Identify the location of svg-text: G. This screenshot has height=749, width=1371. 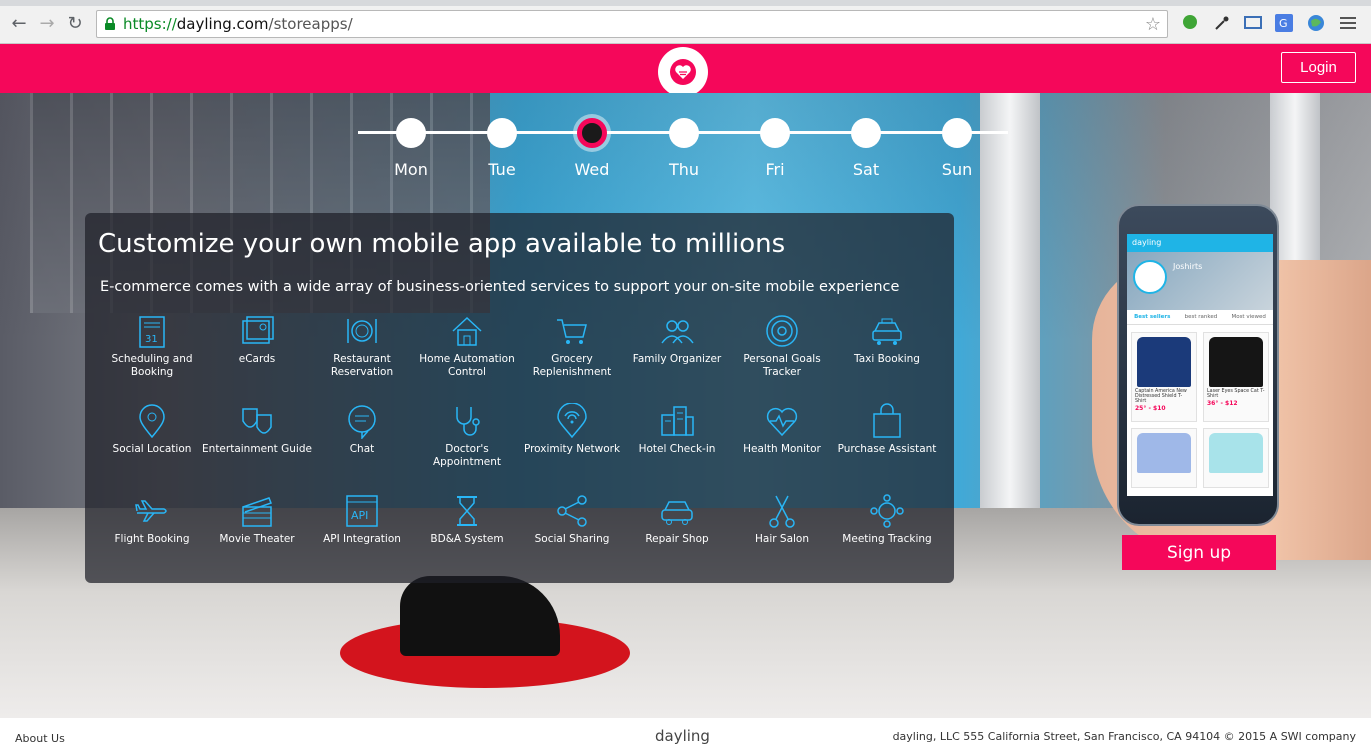
(1283, 23).